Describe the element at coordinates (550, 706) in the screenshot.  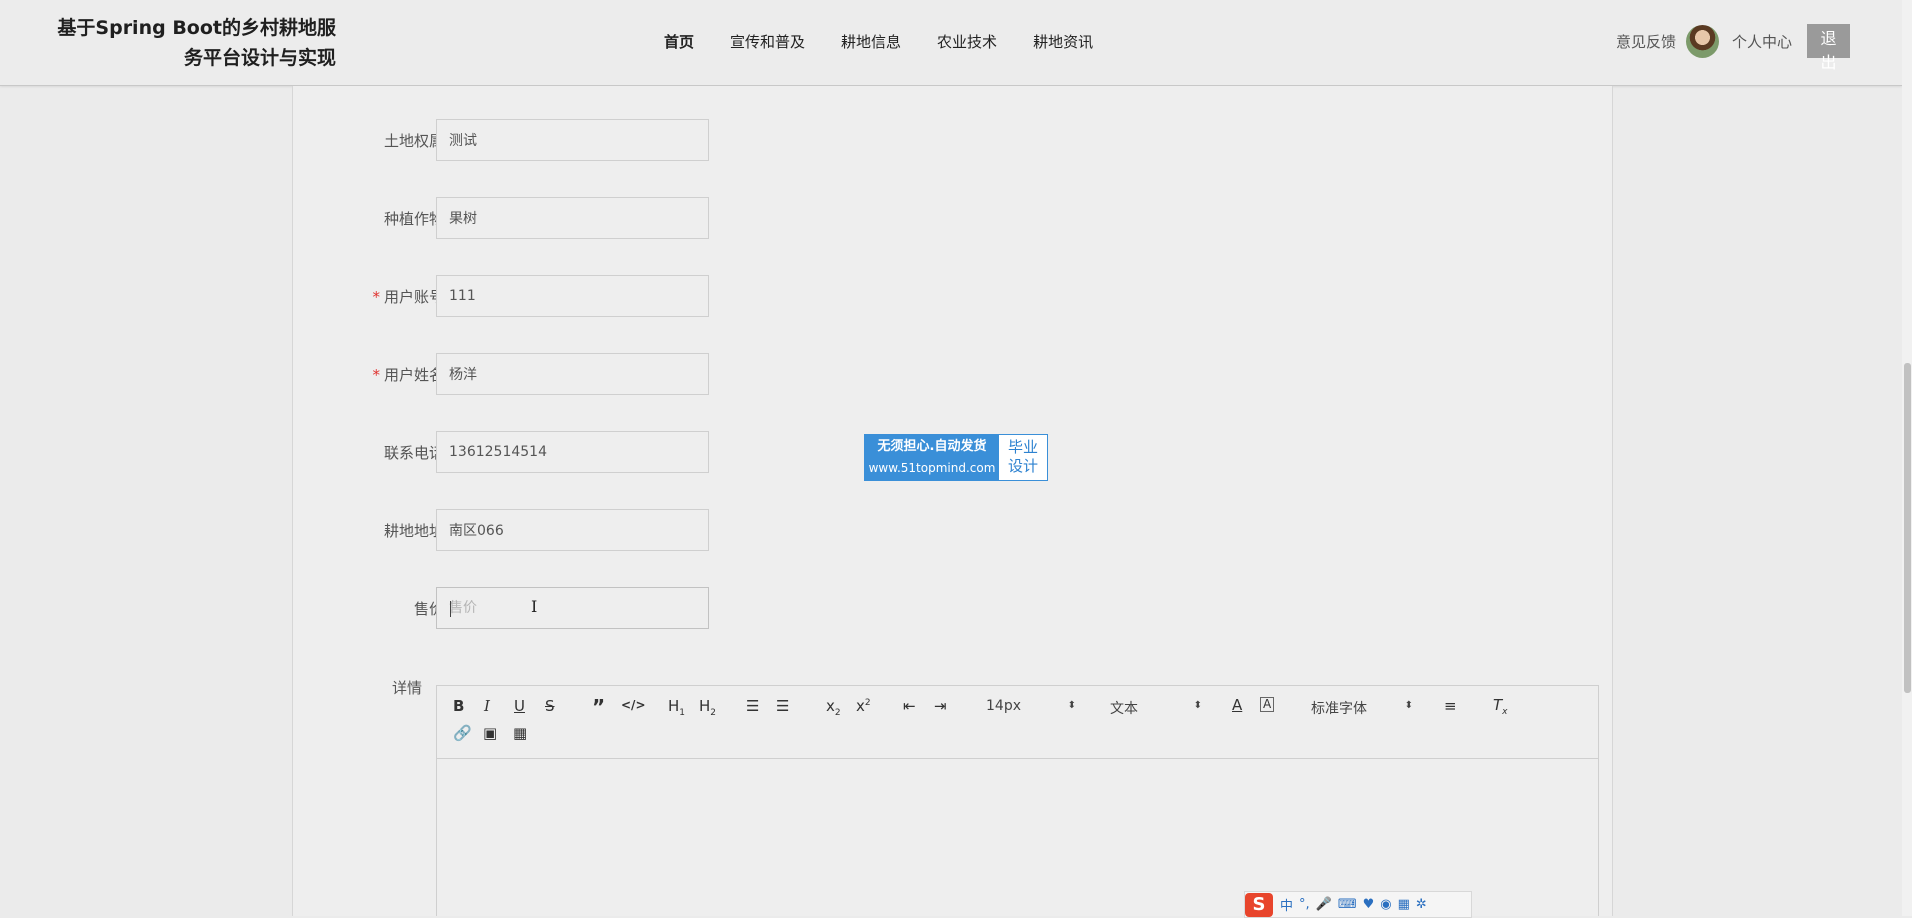
I see `strike-icon: S` at that location.